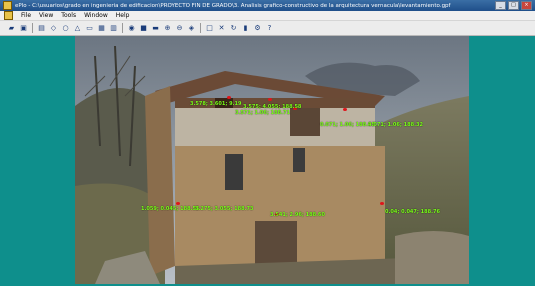 Image resolution: width=535 pixels, height=286 pixels. What do you see at coordinates (216, 104) in the screenshot?
I see `point-label: 3.578; 3.601; 9.19` at bounding box center [216, 104].